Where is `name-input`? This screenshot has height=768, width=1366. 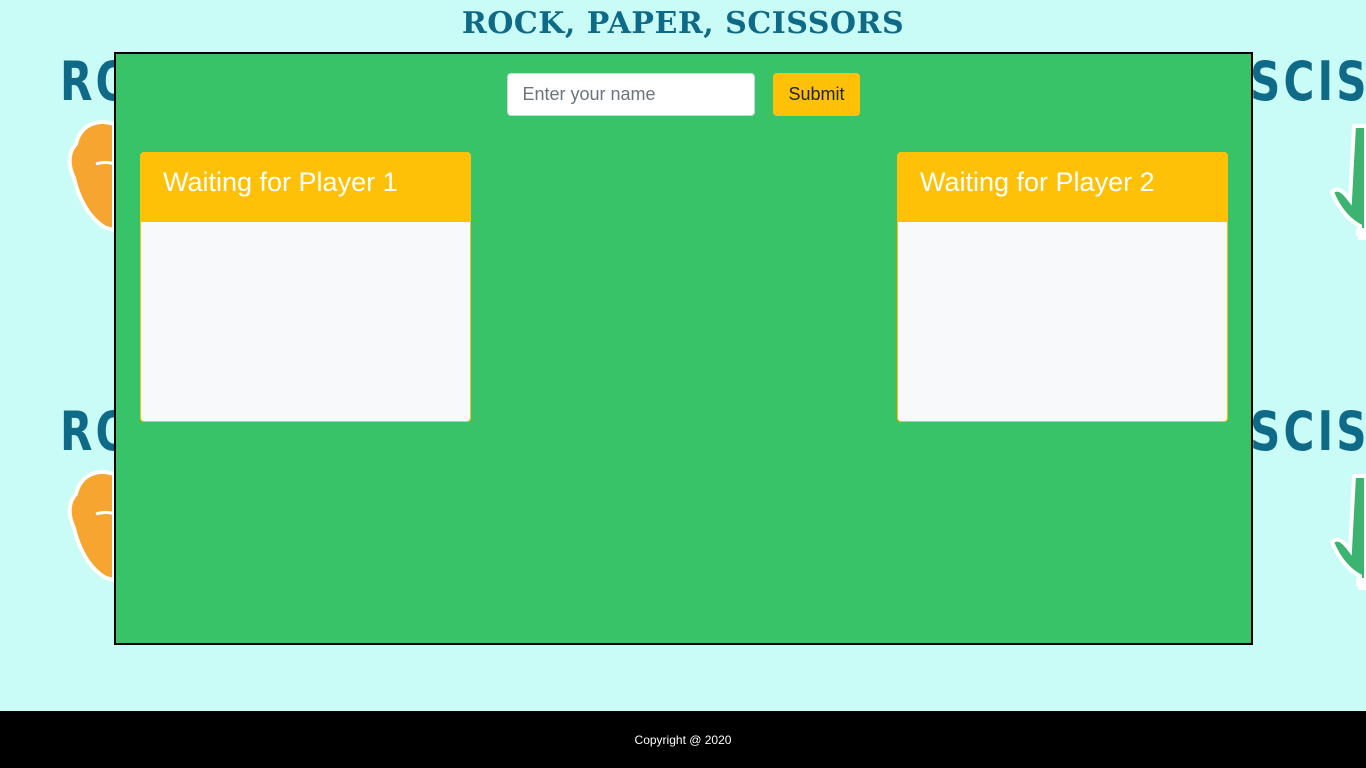
name-input is located at coordinates (631, 94).